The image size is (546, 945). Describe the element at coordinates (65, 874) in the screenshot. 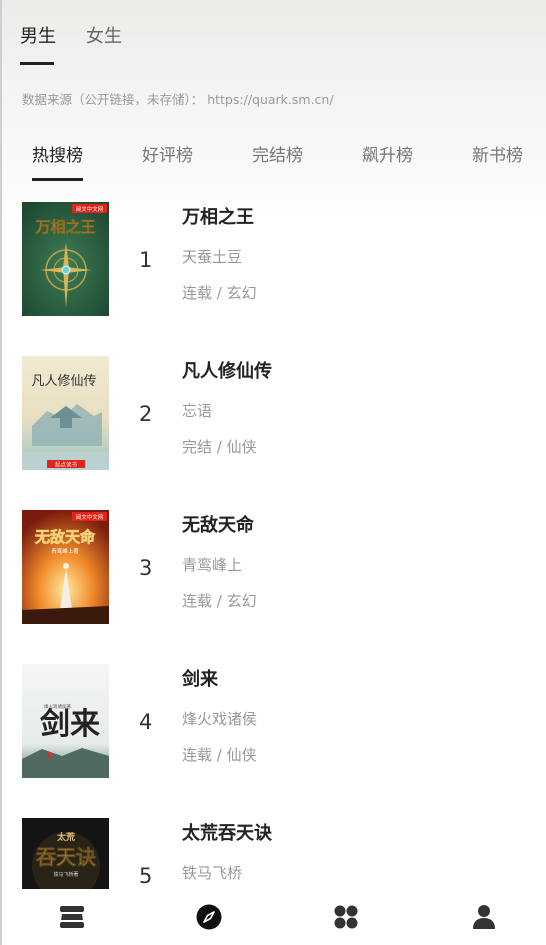

I see `svg-text: 铁马飞桥著` at that location.